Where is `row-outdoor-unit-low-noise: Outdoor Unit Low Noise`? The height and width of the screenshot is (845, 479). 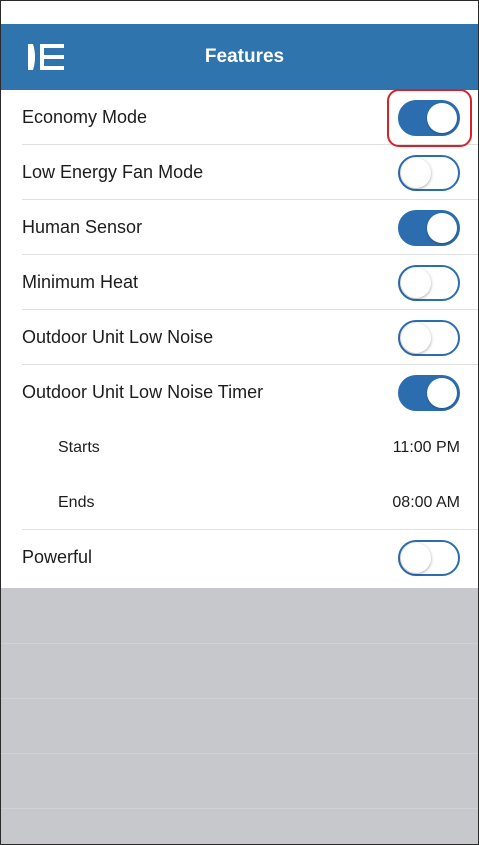 row-outdoor-unit-low-noise: Outdoor Unit Low Noise is located at coordinates (239, 337).